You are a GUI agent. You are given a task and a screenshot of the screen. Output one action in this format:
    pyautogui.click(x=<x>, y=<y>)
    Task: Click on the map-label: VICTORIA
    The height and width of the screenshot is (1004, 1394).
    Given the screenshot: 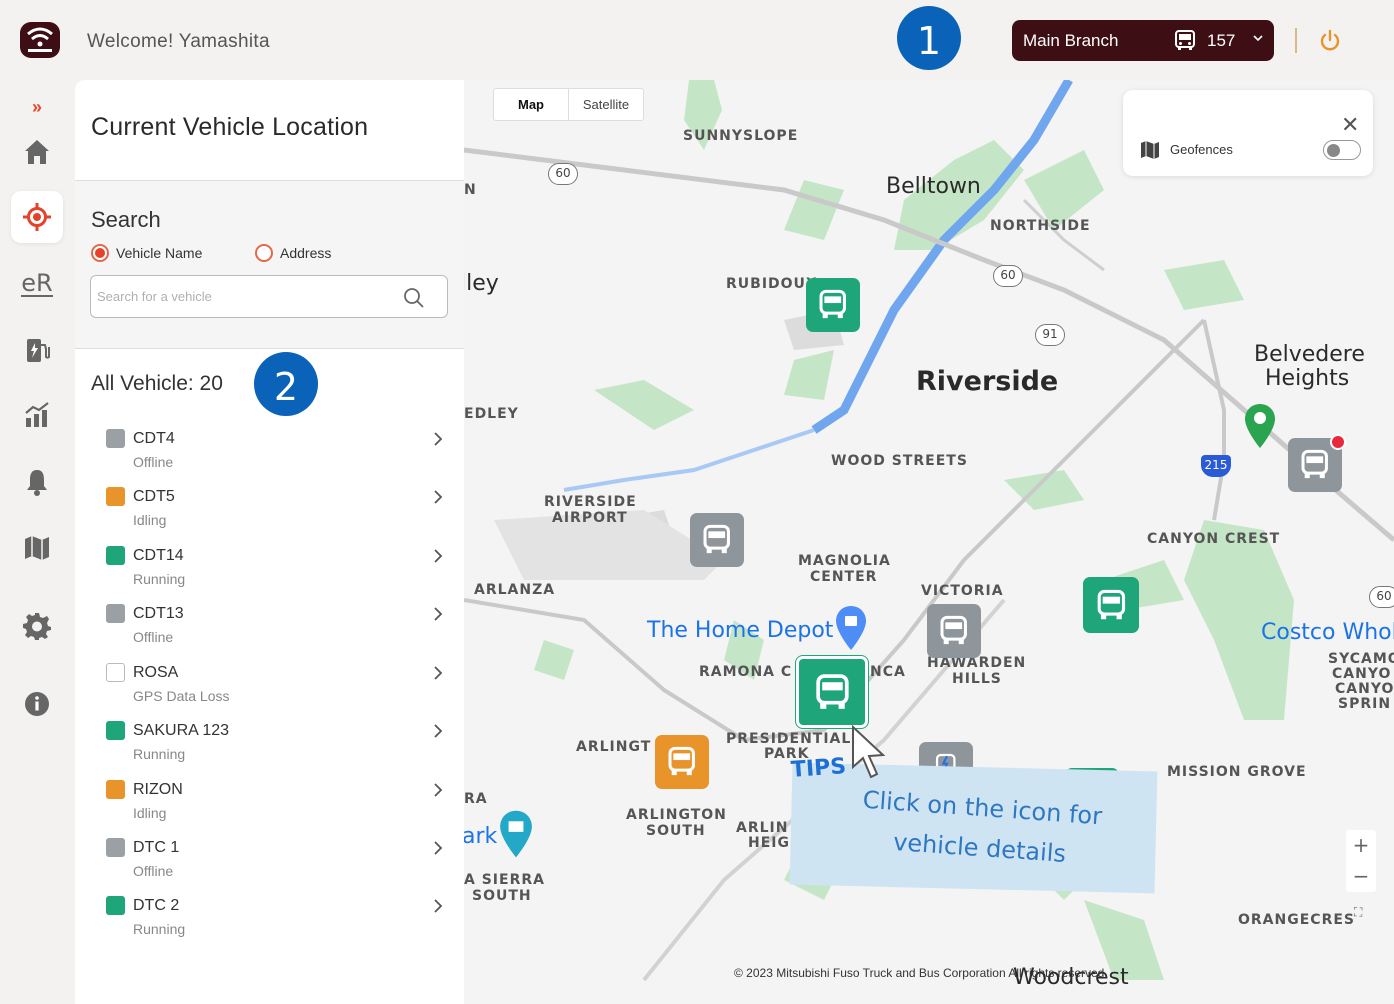 What is the action you would take?
    pyautogui.click(x=962, y=591)
    